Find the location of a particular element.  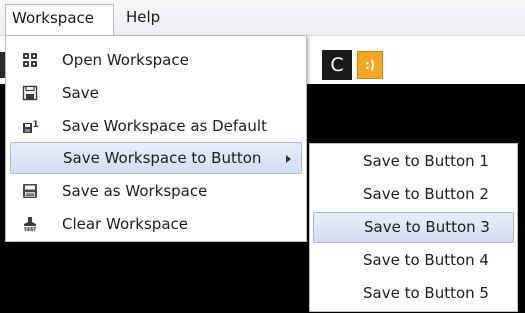

submenu-item-label: Save to Button 4 is located at coordinates (426, 260).